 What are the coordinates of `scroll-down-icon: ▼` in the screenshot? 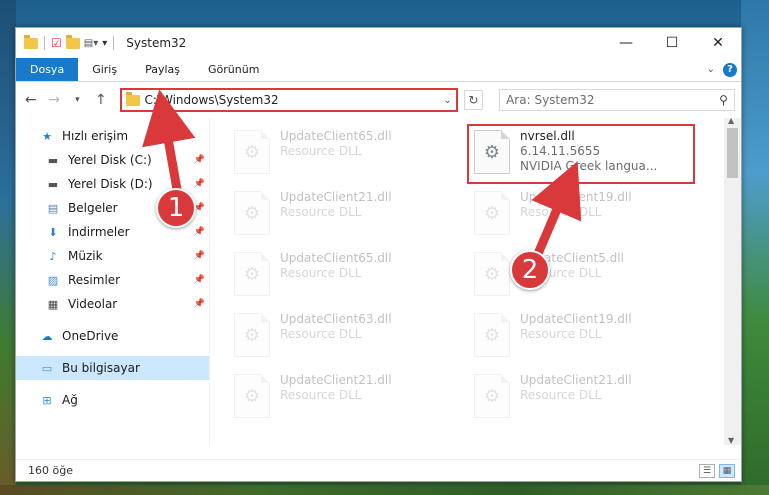 It's located at (731, 440).